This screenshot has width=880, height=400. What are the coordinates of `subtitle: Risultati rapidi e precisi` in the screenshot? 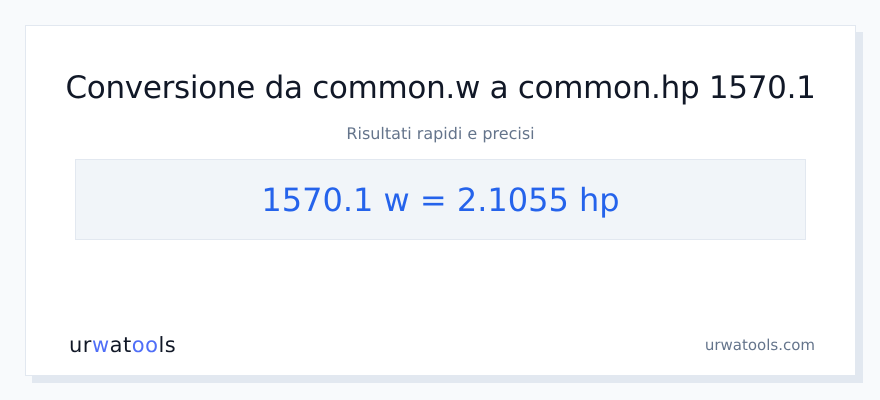 It's located at (440, 133).